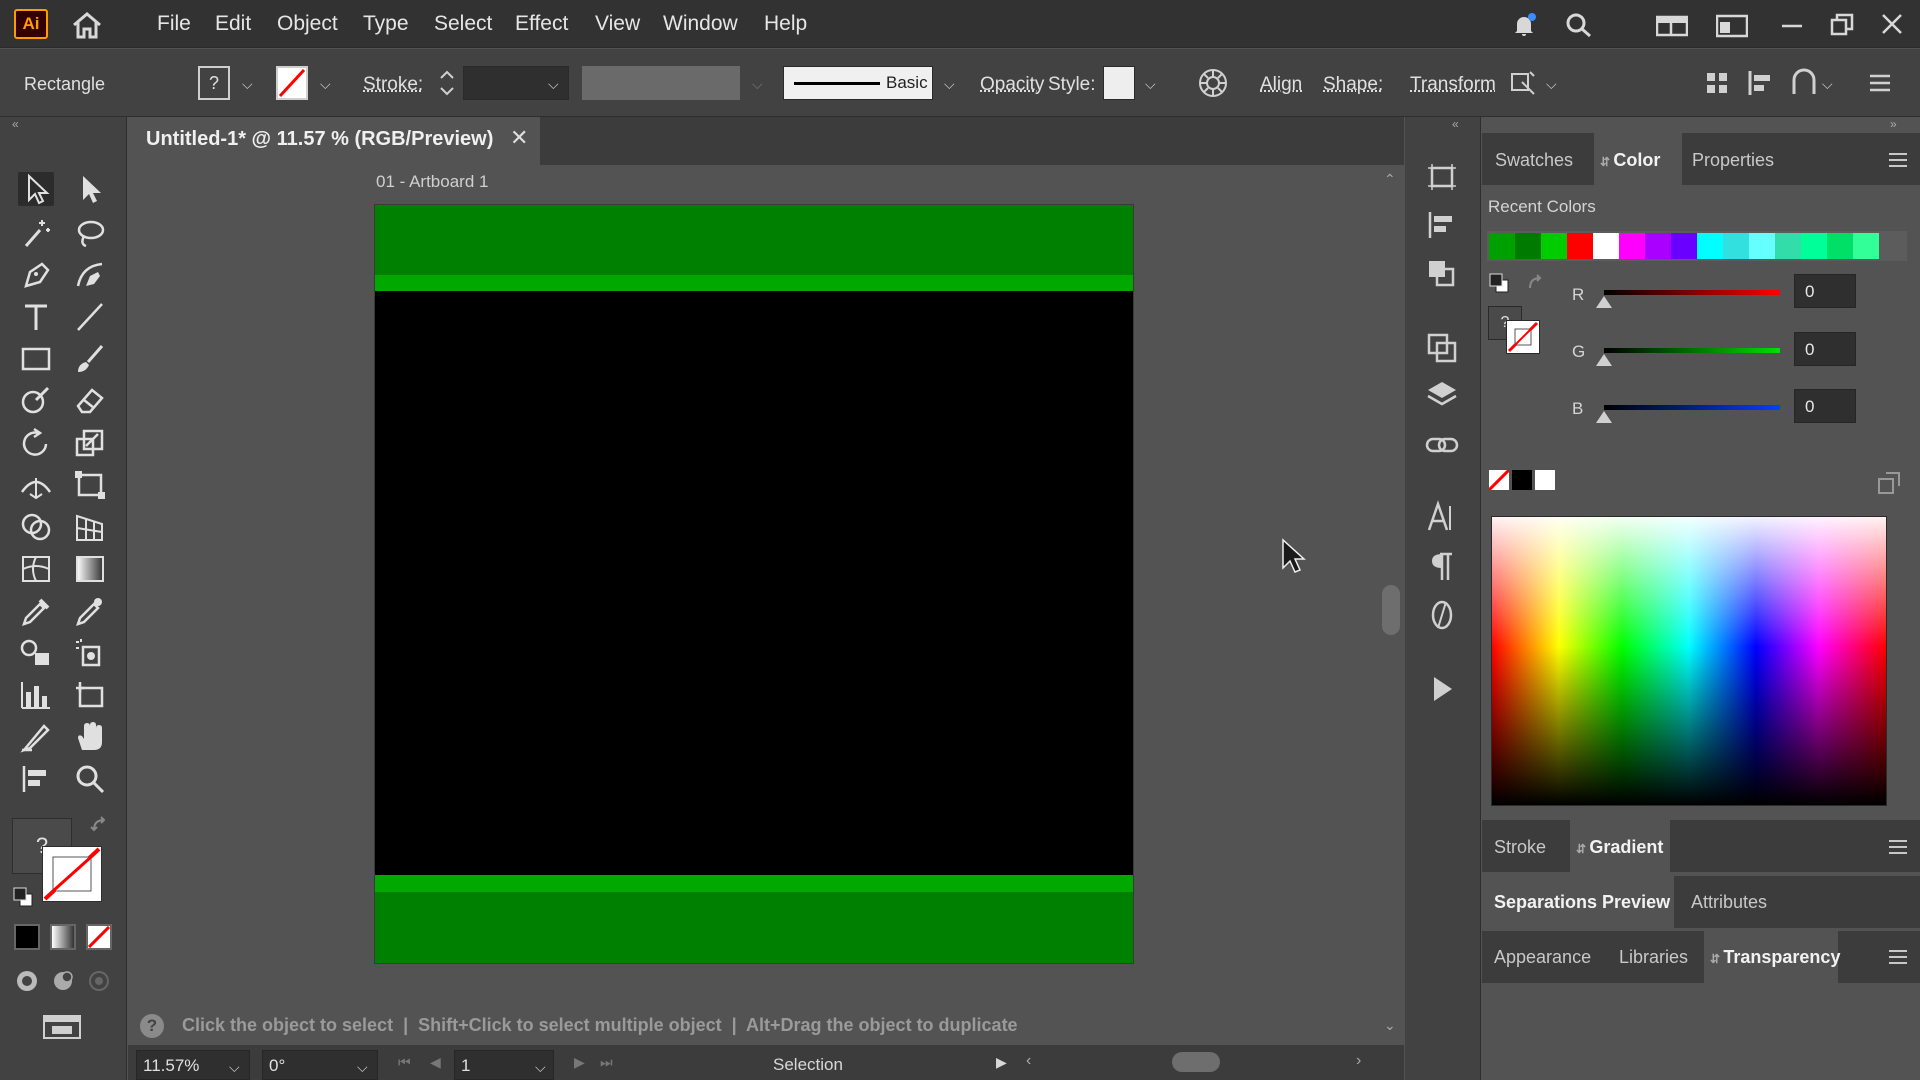 The width and height of the screenshot is (1920, 1080). What do you see at coordinates (1692, 407) in the screenshot?
I see `blue-slider` at bounding box center [1692, 407].